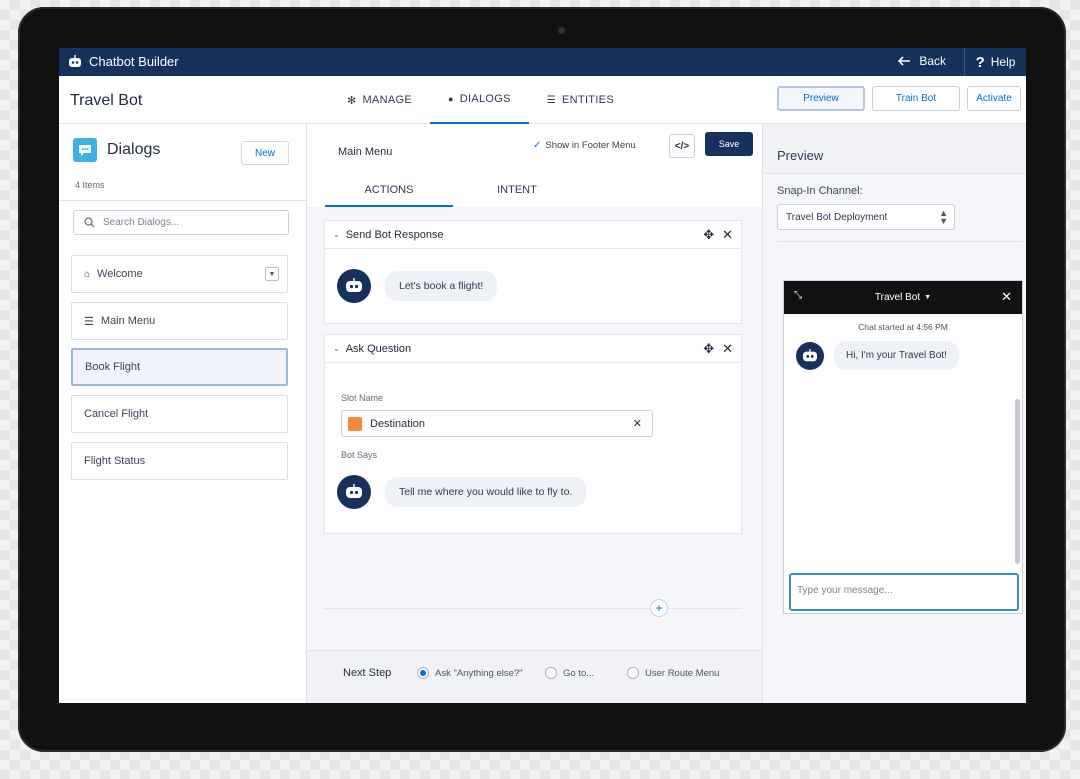 The image size is (1080, 779). I want to click on tab-label: ENTITIES, so click(588, 100).